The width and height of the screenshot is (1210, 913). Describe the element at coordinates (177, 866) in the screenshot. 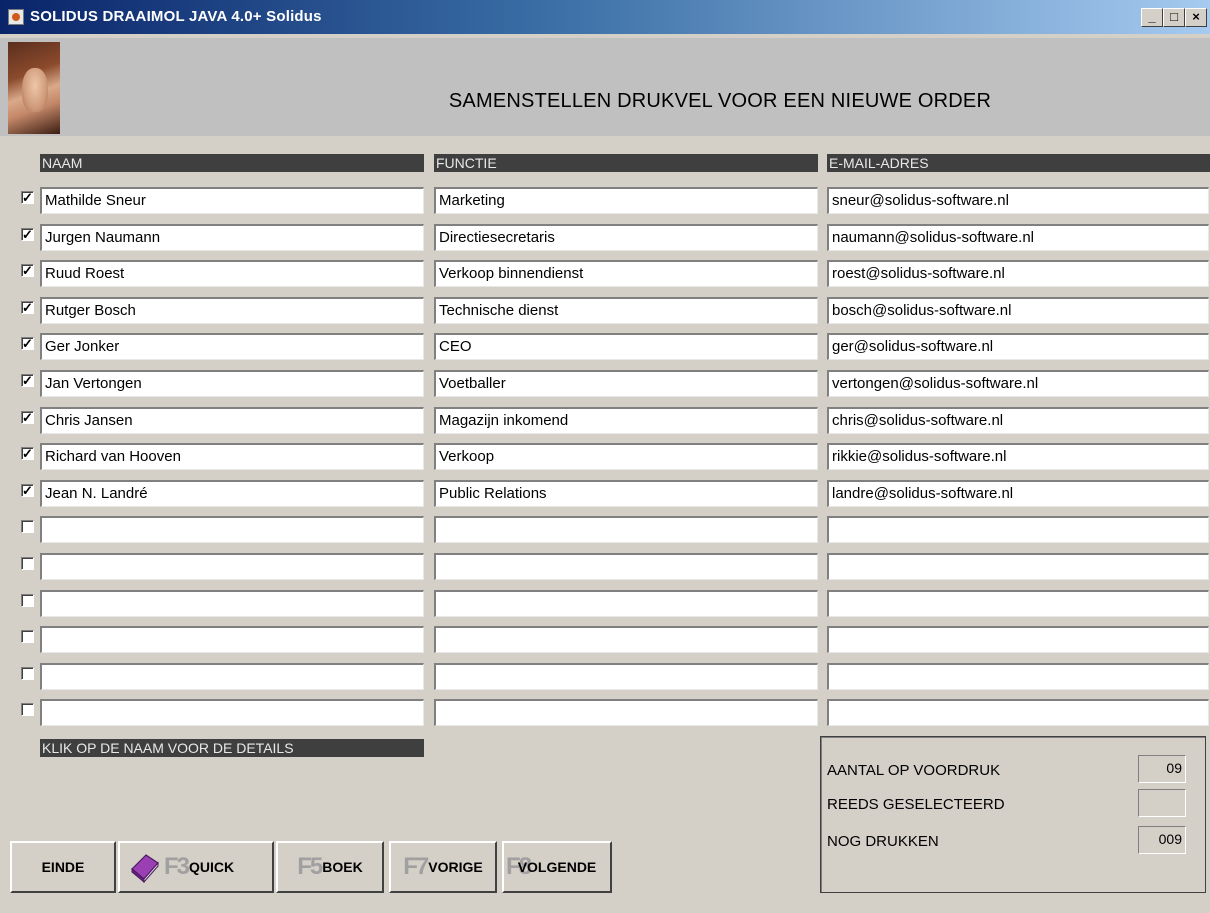

I see `f3-key-label: F3` at that location.